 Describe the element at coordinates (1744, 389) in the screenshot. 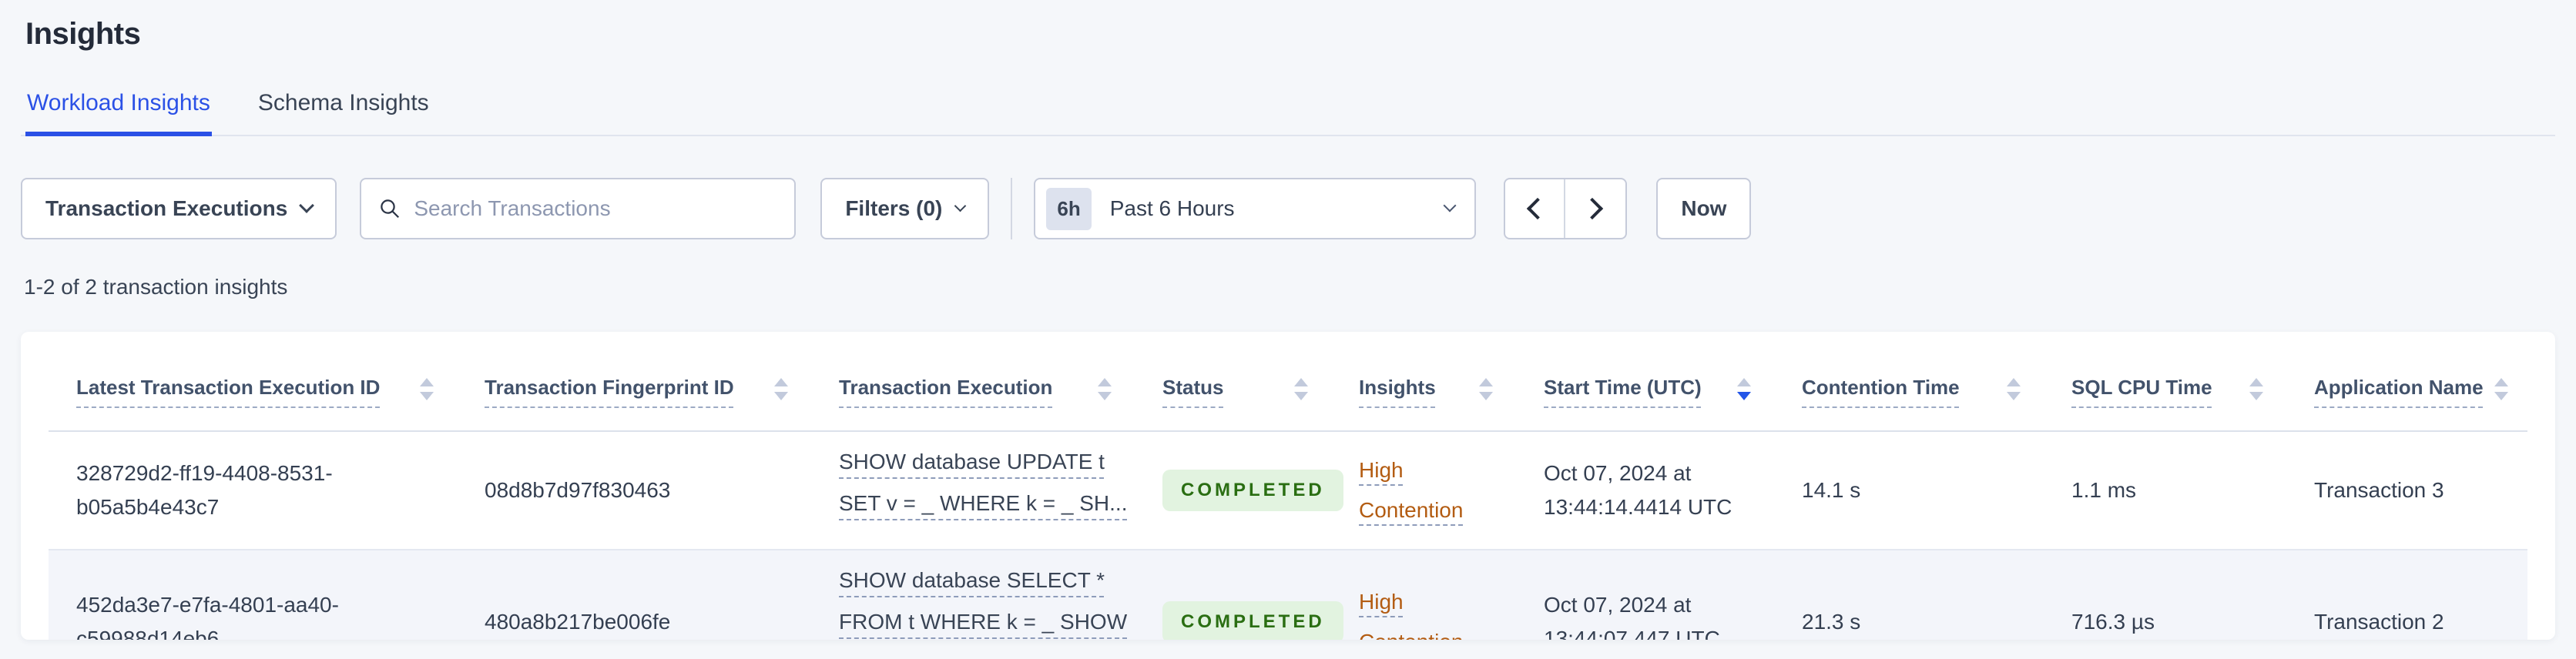

I see `sort-icon-active-desc` at that location.